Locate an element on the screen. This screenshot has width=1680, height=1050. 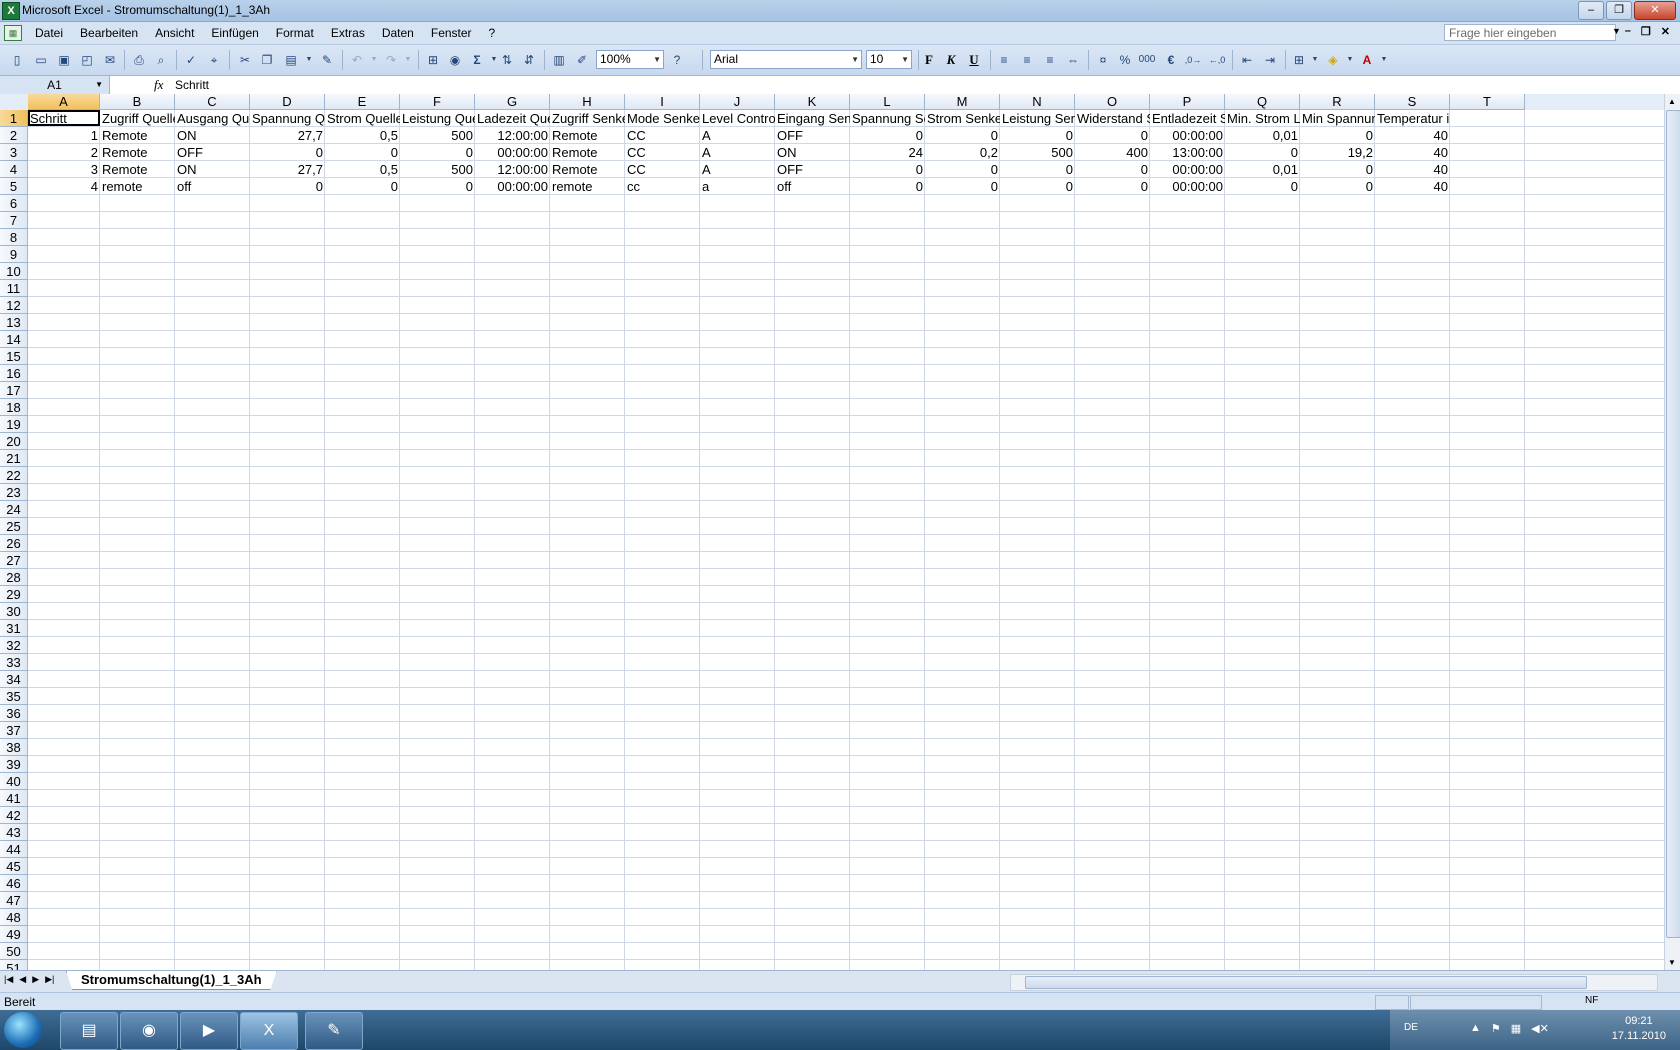
row-header: 29 is located at coordinates (14, 594).